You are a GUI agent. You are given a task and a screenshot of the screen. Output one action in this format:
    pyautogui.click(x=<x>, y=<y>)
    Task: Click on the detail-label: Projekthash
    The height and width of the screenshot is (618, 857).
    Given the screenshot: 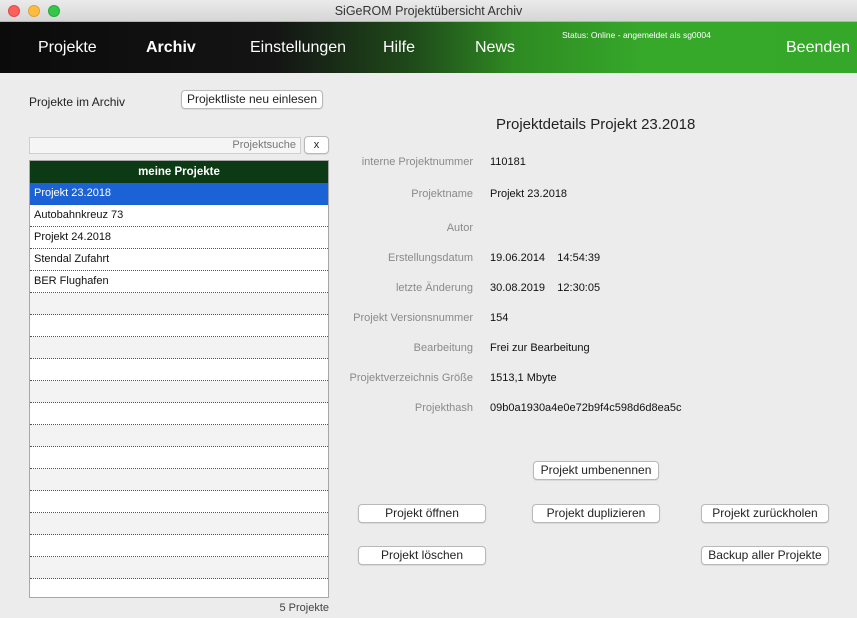 What is the action you would take?
    pyautogui.click(x=443, y=408)
    